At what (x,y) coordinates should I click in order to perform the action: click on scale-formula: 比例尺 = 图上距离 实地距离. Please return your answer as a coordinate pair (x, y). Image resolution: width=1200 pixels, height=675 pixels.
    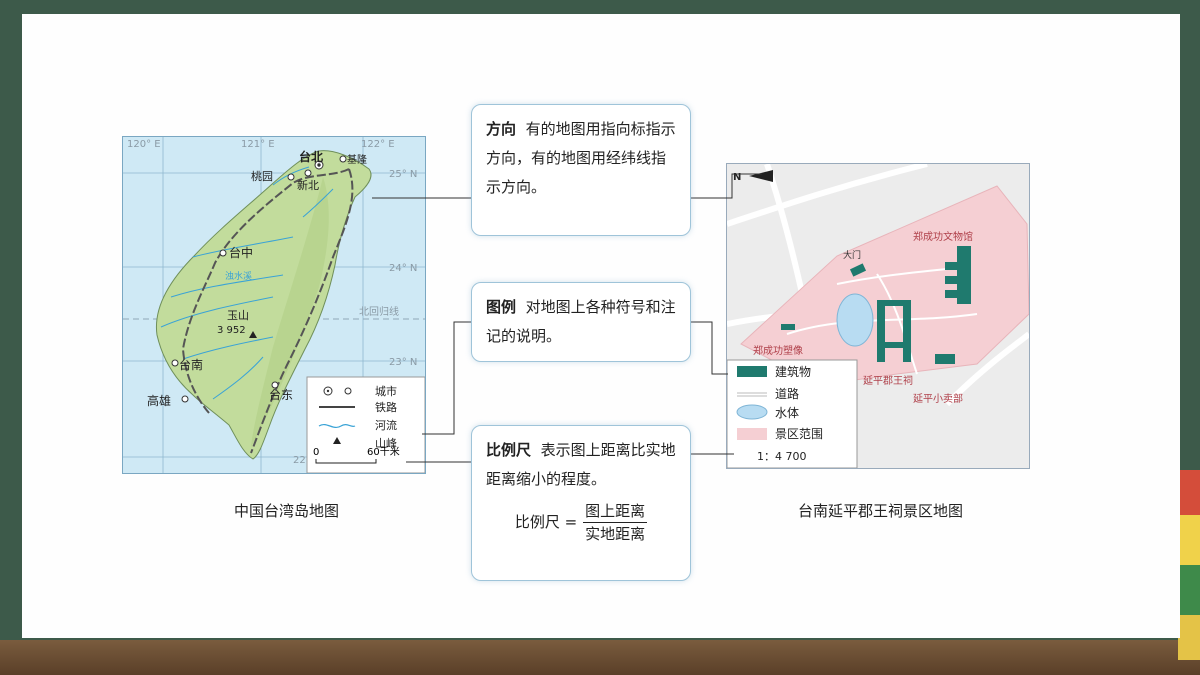
    Looking at the image, I should click on (581, 522).